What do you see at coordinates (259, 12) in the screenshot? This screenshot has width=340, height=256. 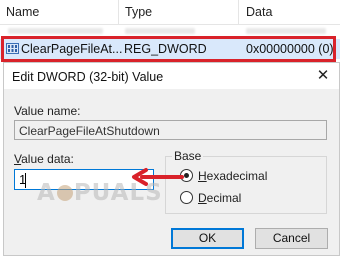 I see `column-header-data: Data` at bounding box center [259, 12].